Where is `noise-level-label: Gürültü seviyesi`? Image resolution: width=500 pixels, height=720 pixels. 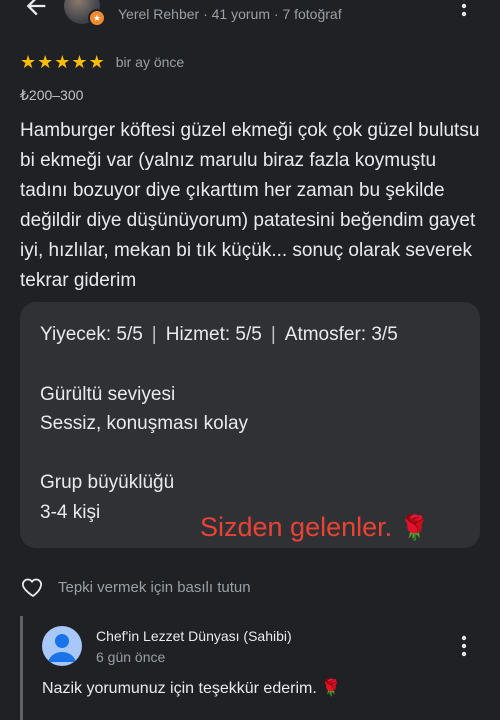
noise-level-label: Gürültü seviyesi is located at coordinates (108, 394).